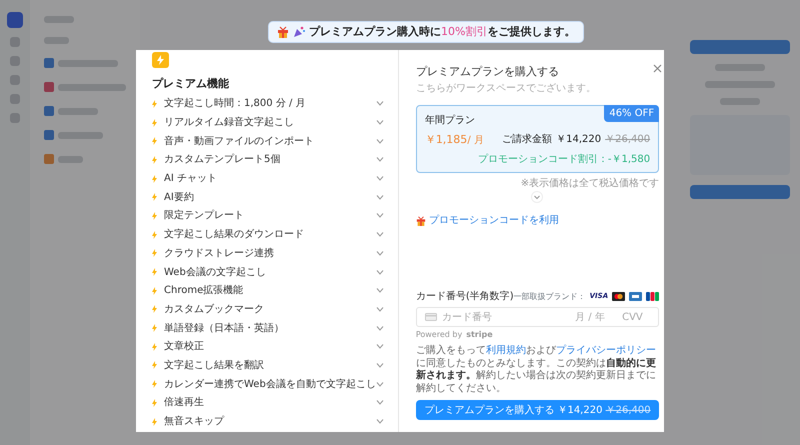 This screenshot has width=800, height=445. I want to click on feature-row: 倍速再生, so click(268, 403).